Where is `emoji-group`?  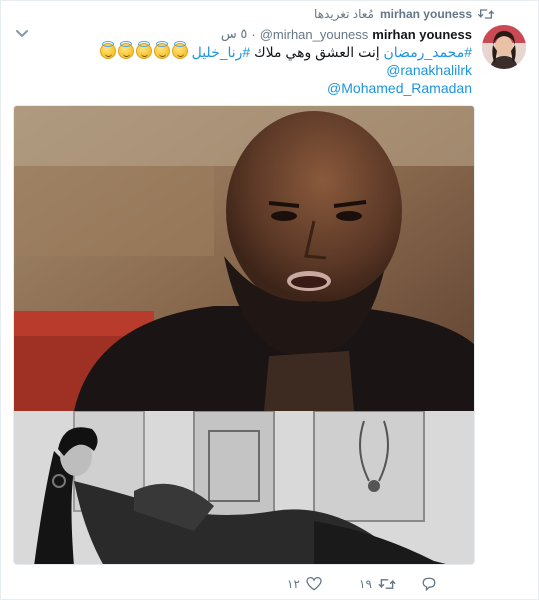
emoji-group is located at coordinates (143, 50).